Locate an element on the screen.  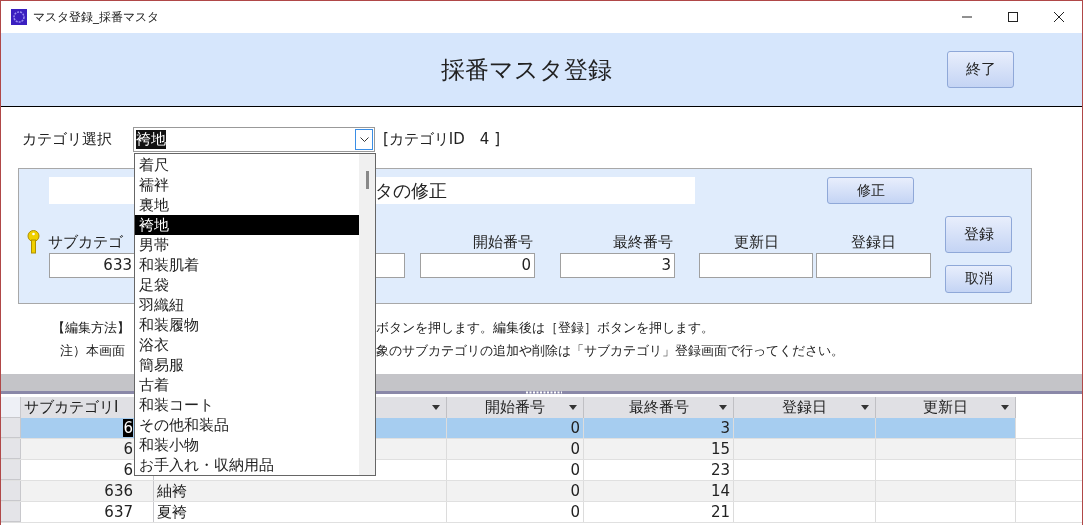
key-icon is located at coordinates (33, 242).